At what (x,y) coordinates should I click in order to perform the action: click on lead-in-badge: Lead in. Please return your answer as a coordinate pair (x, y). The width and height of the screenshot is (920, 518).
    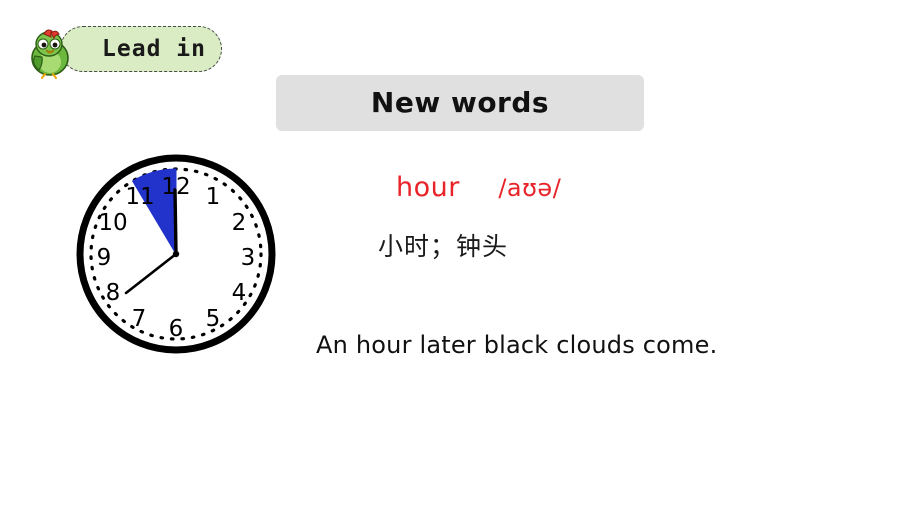
    Looking at the image, I should click on (122, 52).